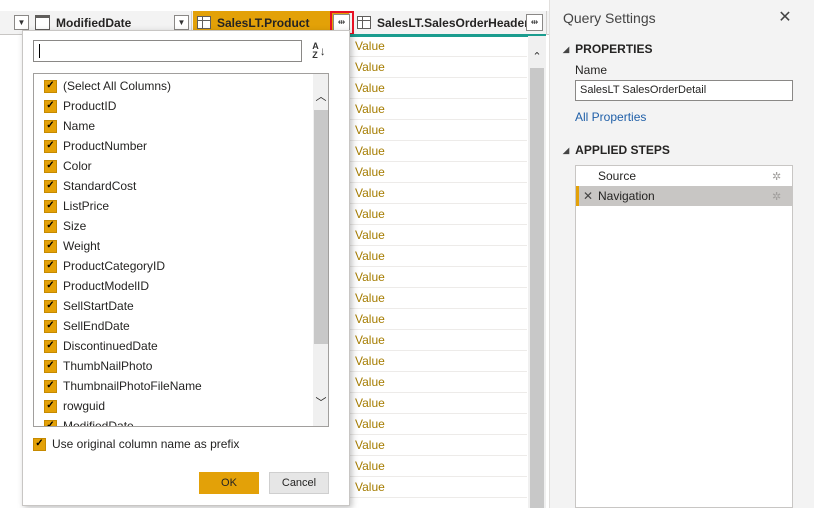 This screenshot has height=508, width=814. I want to click on column-checkbox-item: ✓ ThumbNailPhoto, so click(93, 366).